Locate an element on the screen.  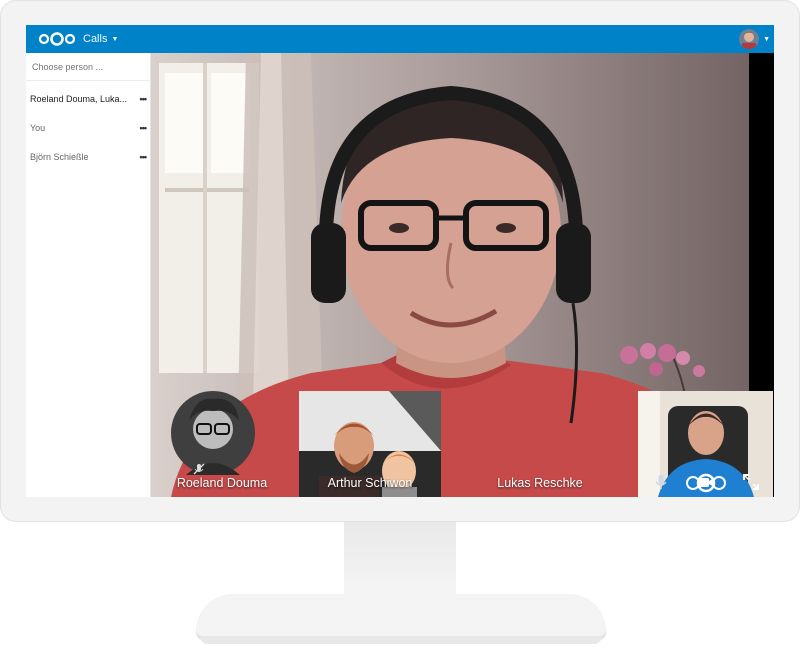
sidebar-item-bjorn: Björn Schießle ••• is located at coordinates (88, 157).